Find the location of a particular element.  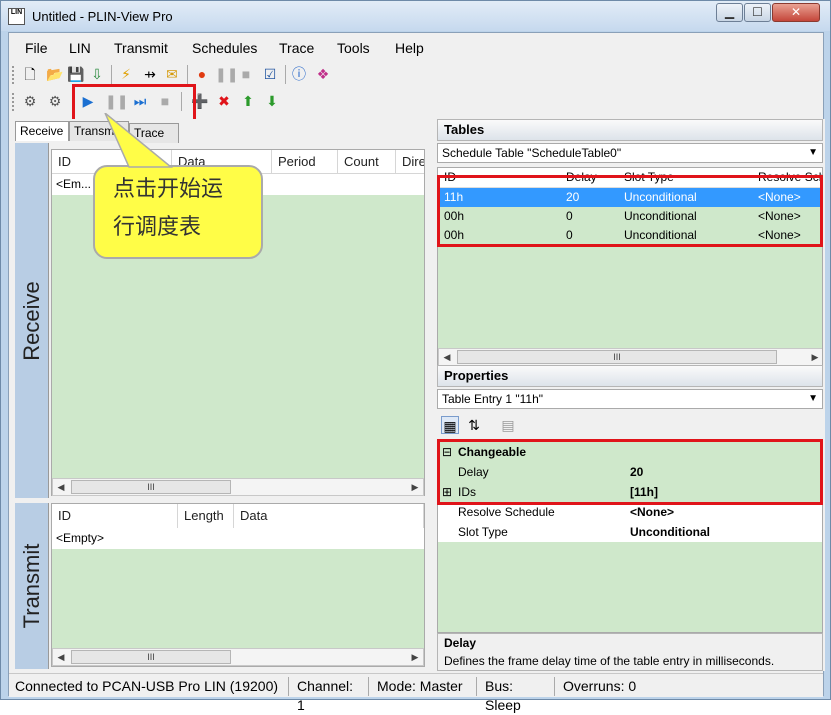

tab-receive: Receive is located at coordinates (42, 131).